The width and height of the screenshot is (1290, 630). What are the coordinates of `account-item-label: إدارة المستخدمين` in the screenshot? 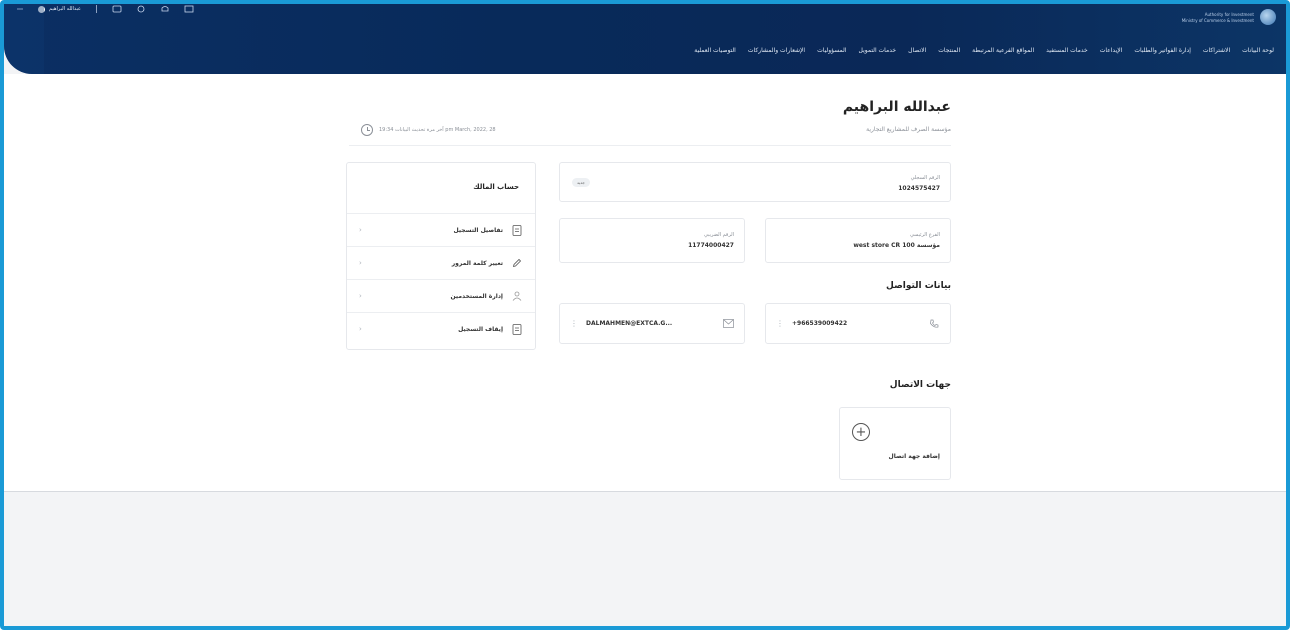 It's located at (476, 296).